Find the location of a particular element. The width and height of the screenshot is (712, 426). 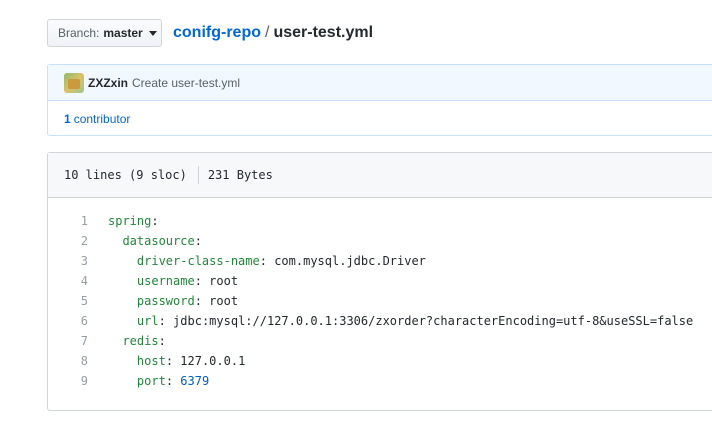

branch-select-button: Branch: master is located at coordinates (104, 33).